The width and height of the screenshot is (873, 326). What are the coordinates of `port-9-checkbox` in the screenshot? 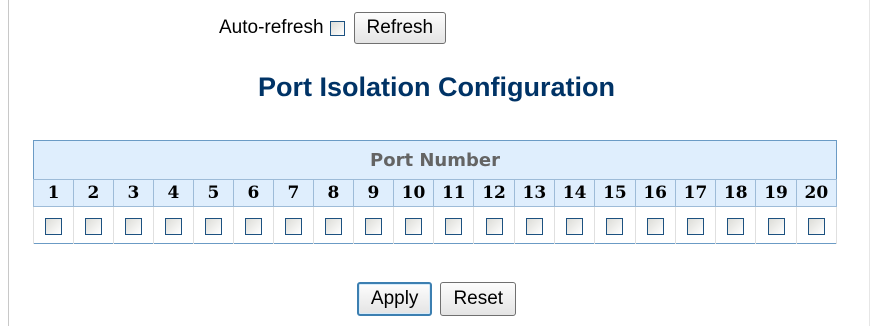 It's located at (373, 226).